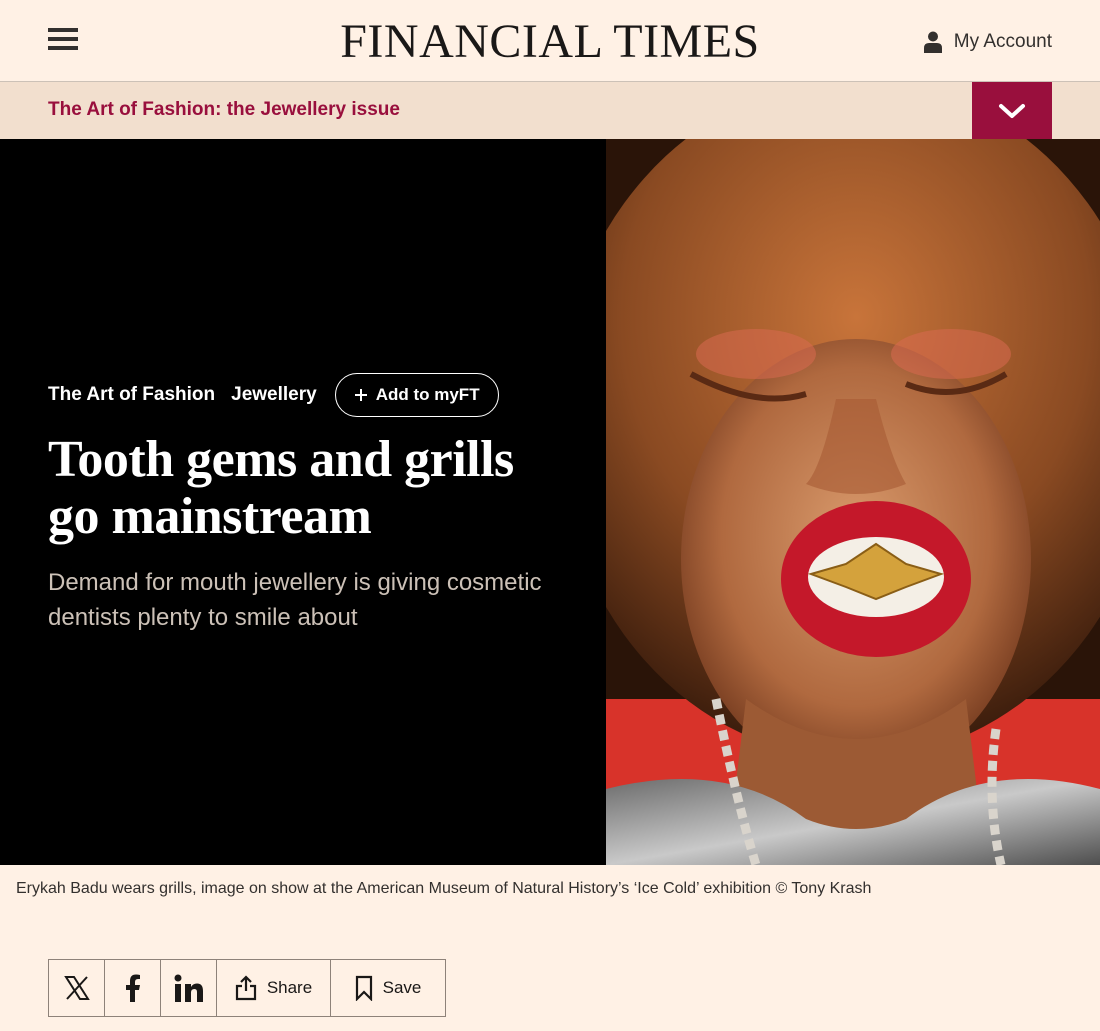  I want to click on topic-tags: The Art of Fashion Jewellery Add to myFT, so click(308, 395).